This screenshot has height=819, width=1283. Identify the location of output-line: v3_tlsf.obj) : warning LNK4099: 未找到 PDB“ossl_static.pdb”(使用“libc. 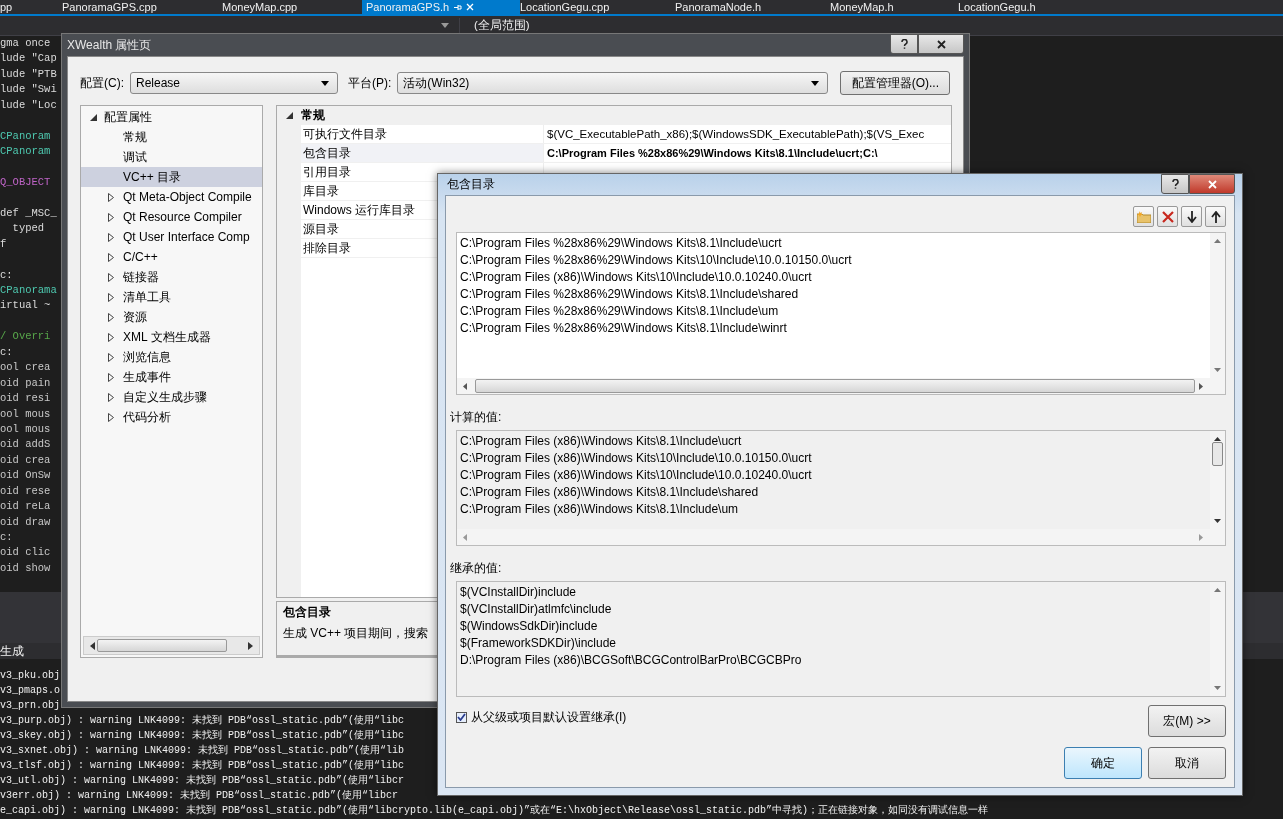
(202, 766).